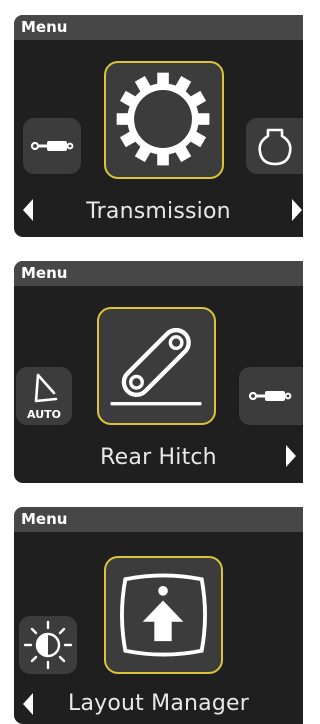 The image size is (320, 724). I want to click on menu-option-auto: AUTO, so click(44, 396).